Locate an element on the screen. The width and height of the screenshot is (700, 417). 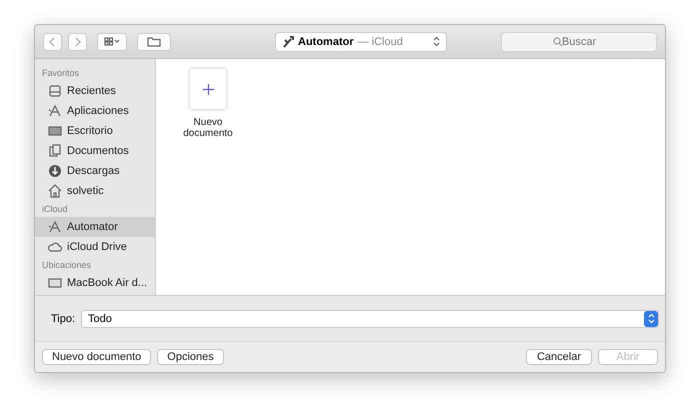
folder-icon is located at coordinates (154, 41).